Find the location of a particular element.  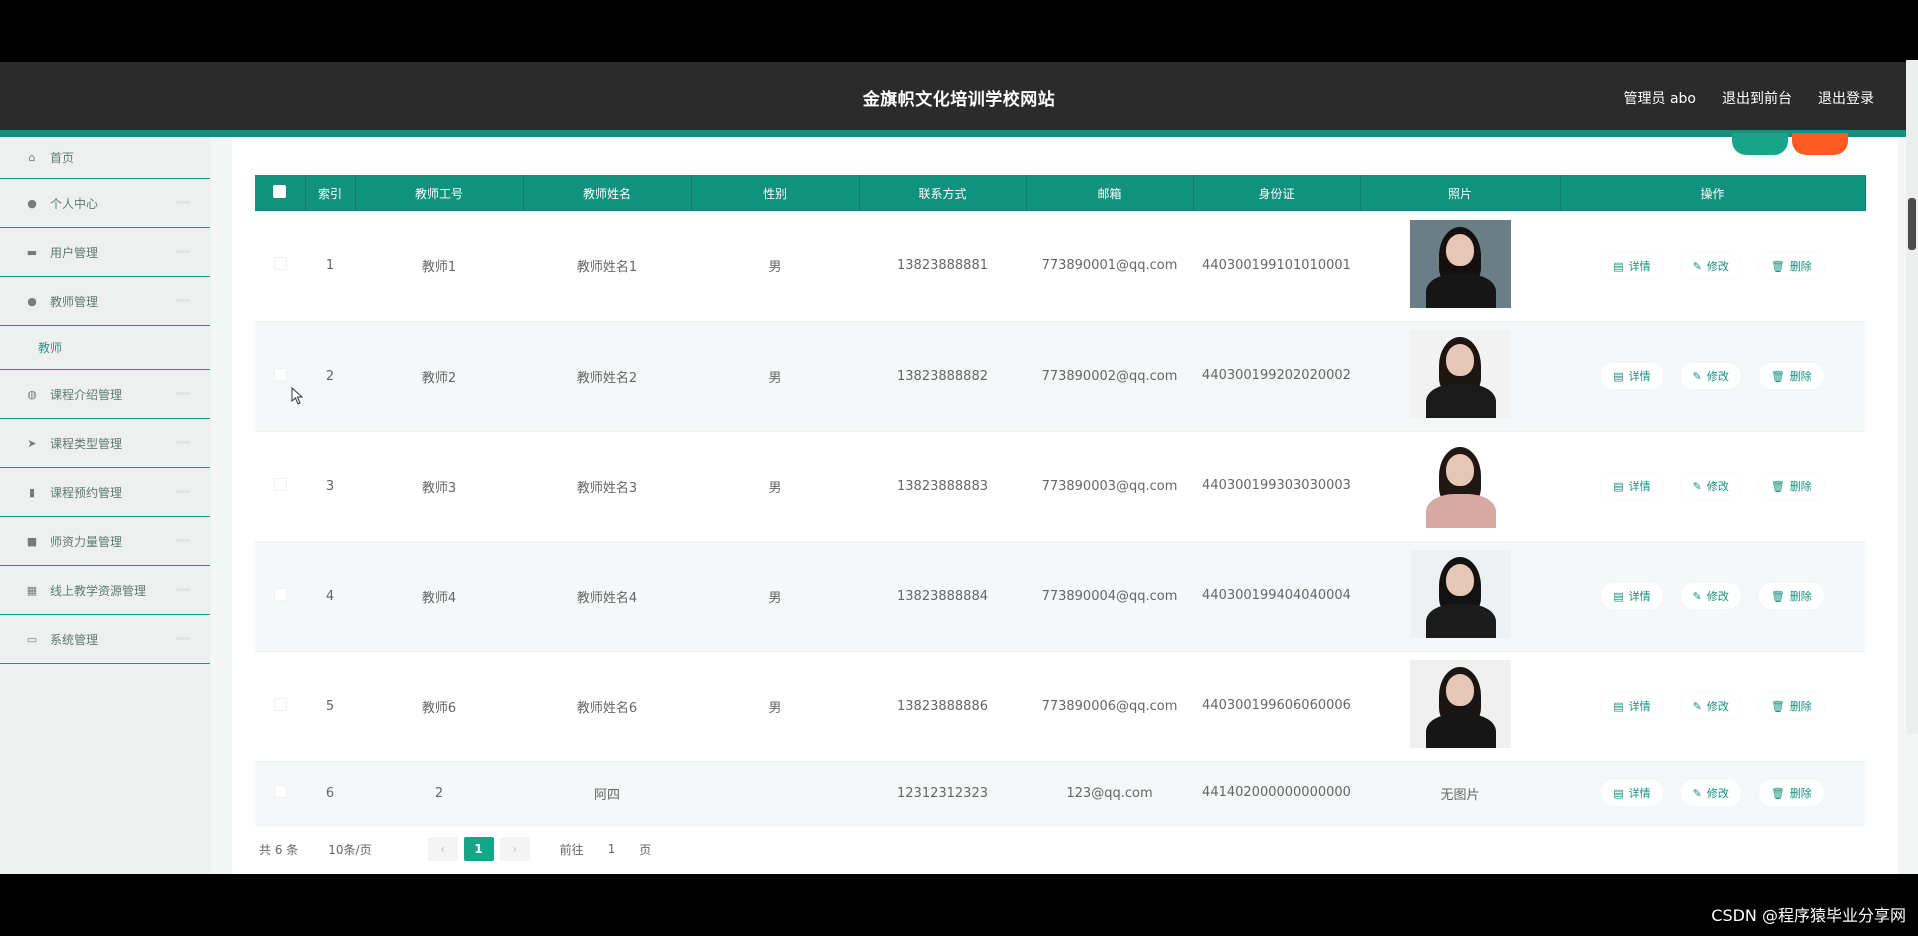

page-scrollbar is located at coordinates (1912, 397).